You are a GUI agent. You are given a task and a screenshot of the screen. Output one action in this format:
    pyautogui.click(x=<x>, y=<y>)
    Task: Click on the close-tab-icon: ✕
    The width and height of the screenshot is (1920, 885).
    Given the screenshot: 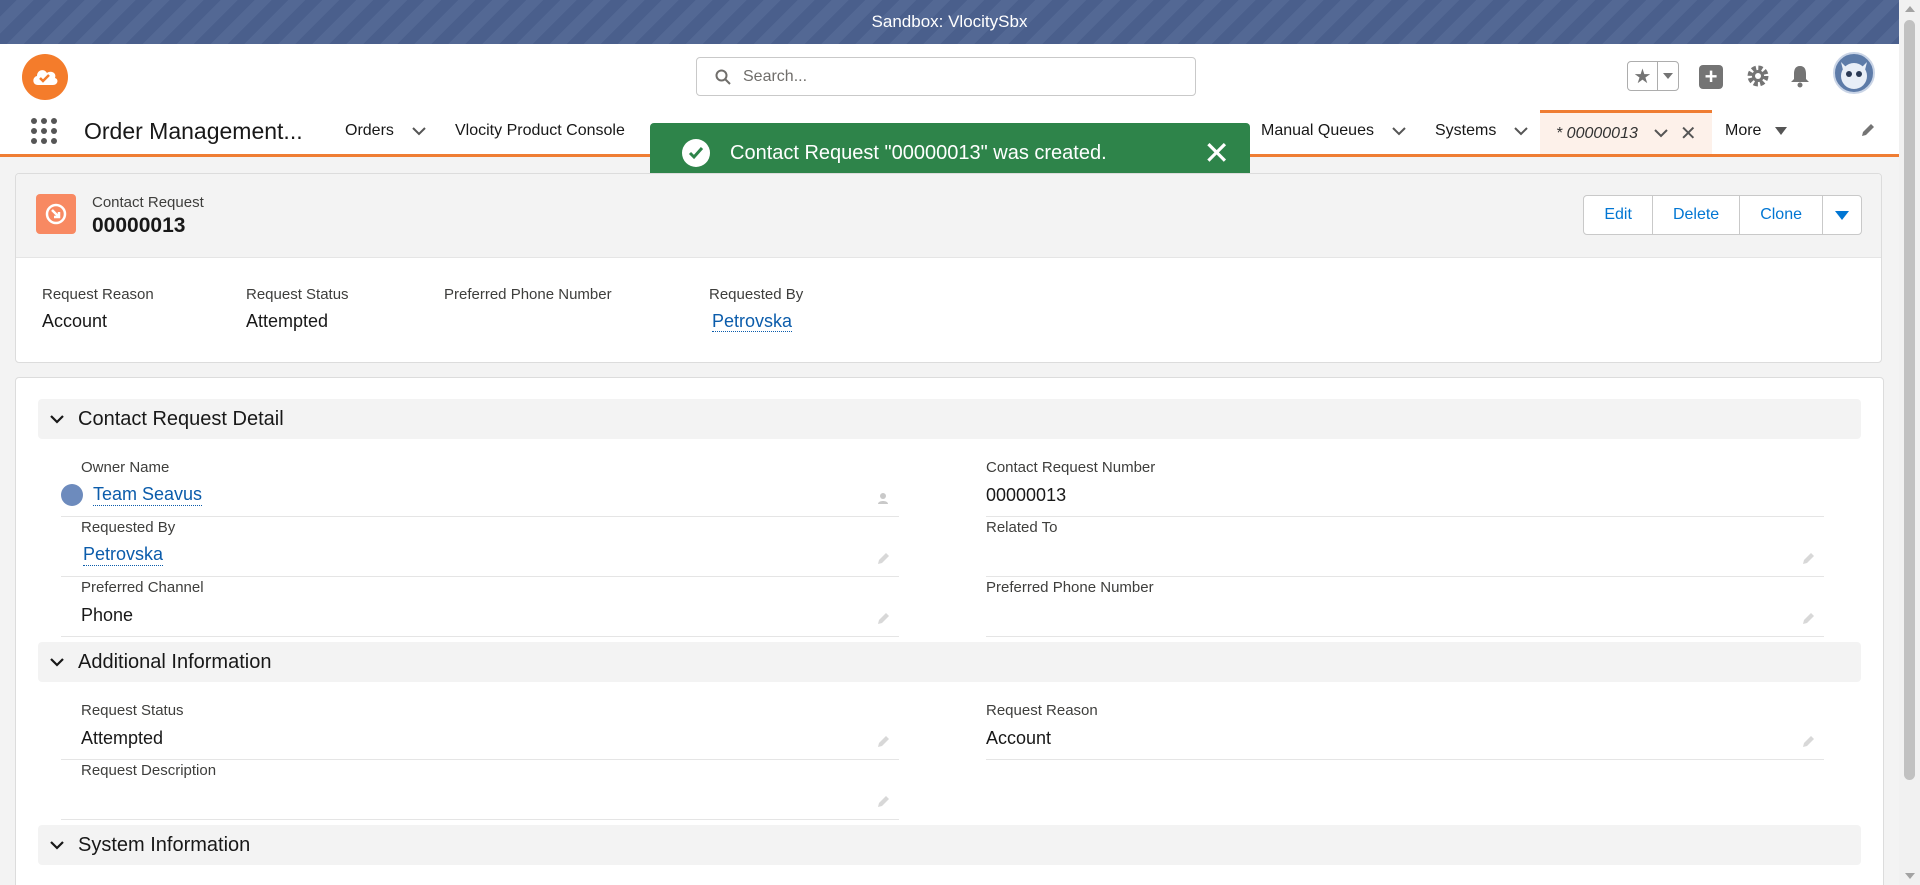 What is the action you would take?
    pyautogui.click(x=1688, y=133)
    